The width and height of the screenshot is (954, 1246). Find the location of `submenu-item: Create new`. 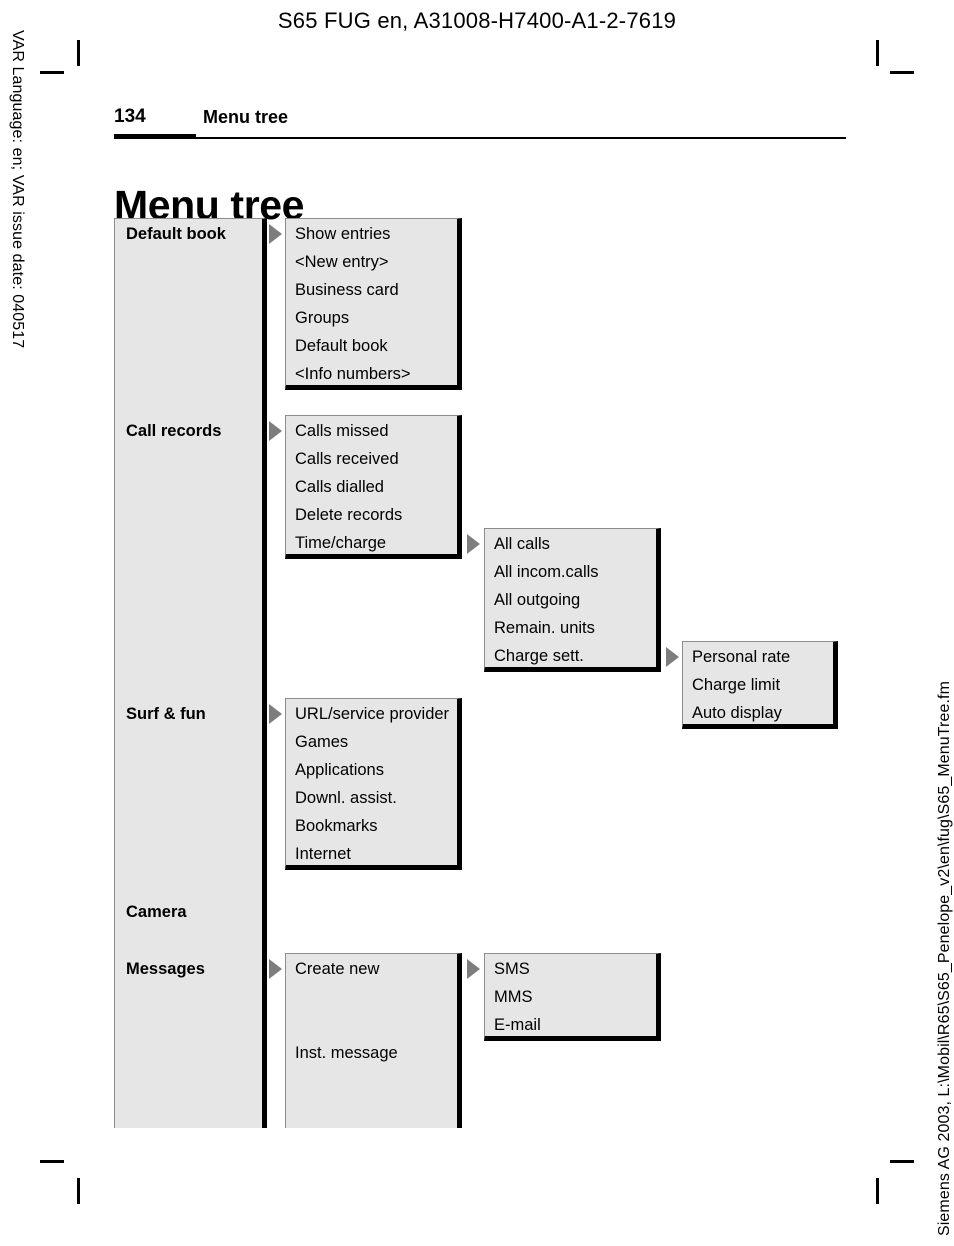

submenu-item: Create new is located at coordinates (337, 969).